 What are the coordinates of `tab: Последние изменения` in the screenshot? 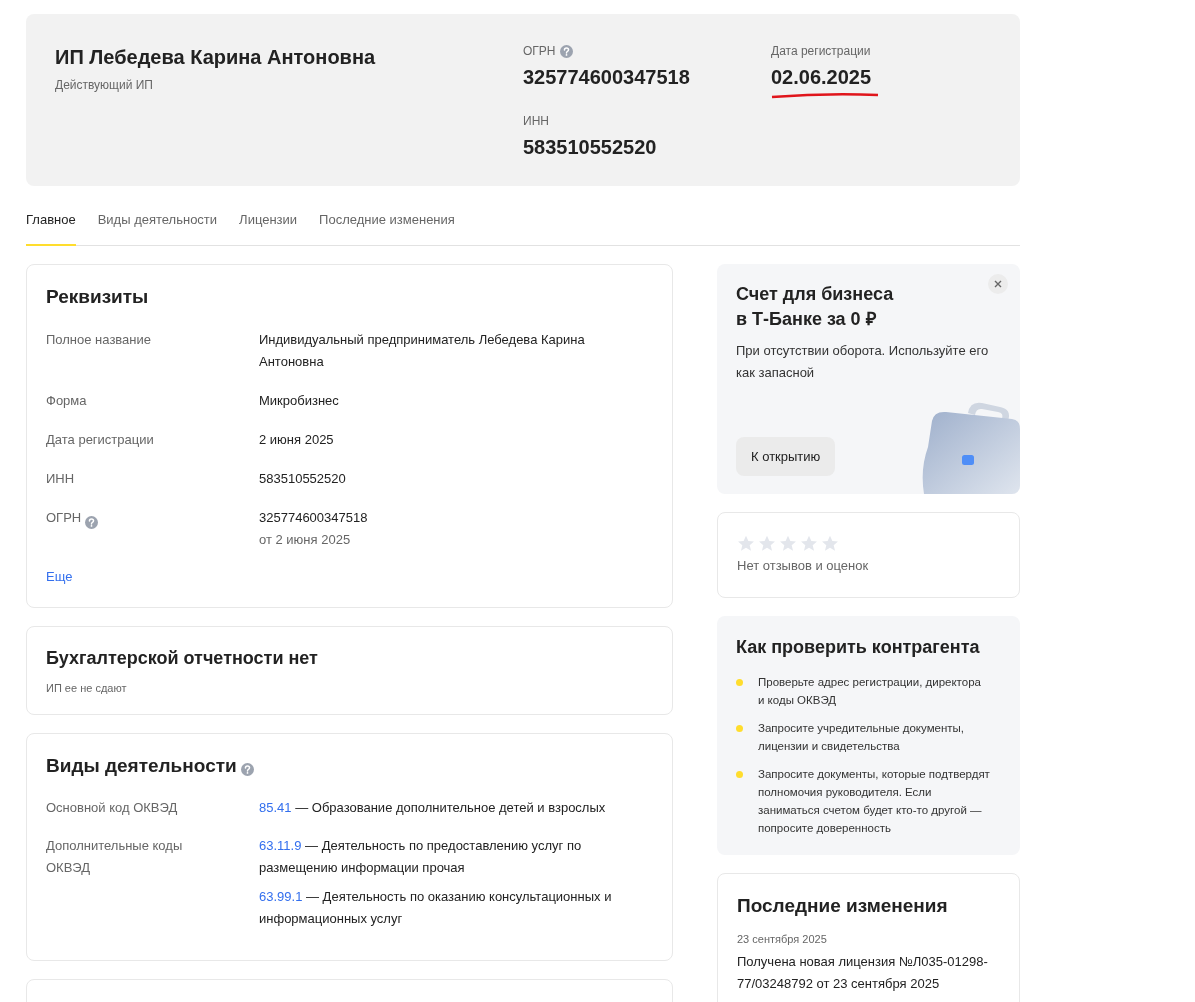 It's located at (387, 228).